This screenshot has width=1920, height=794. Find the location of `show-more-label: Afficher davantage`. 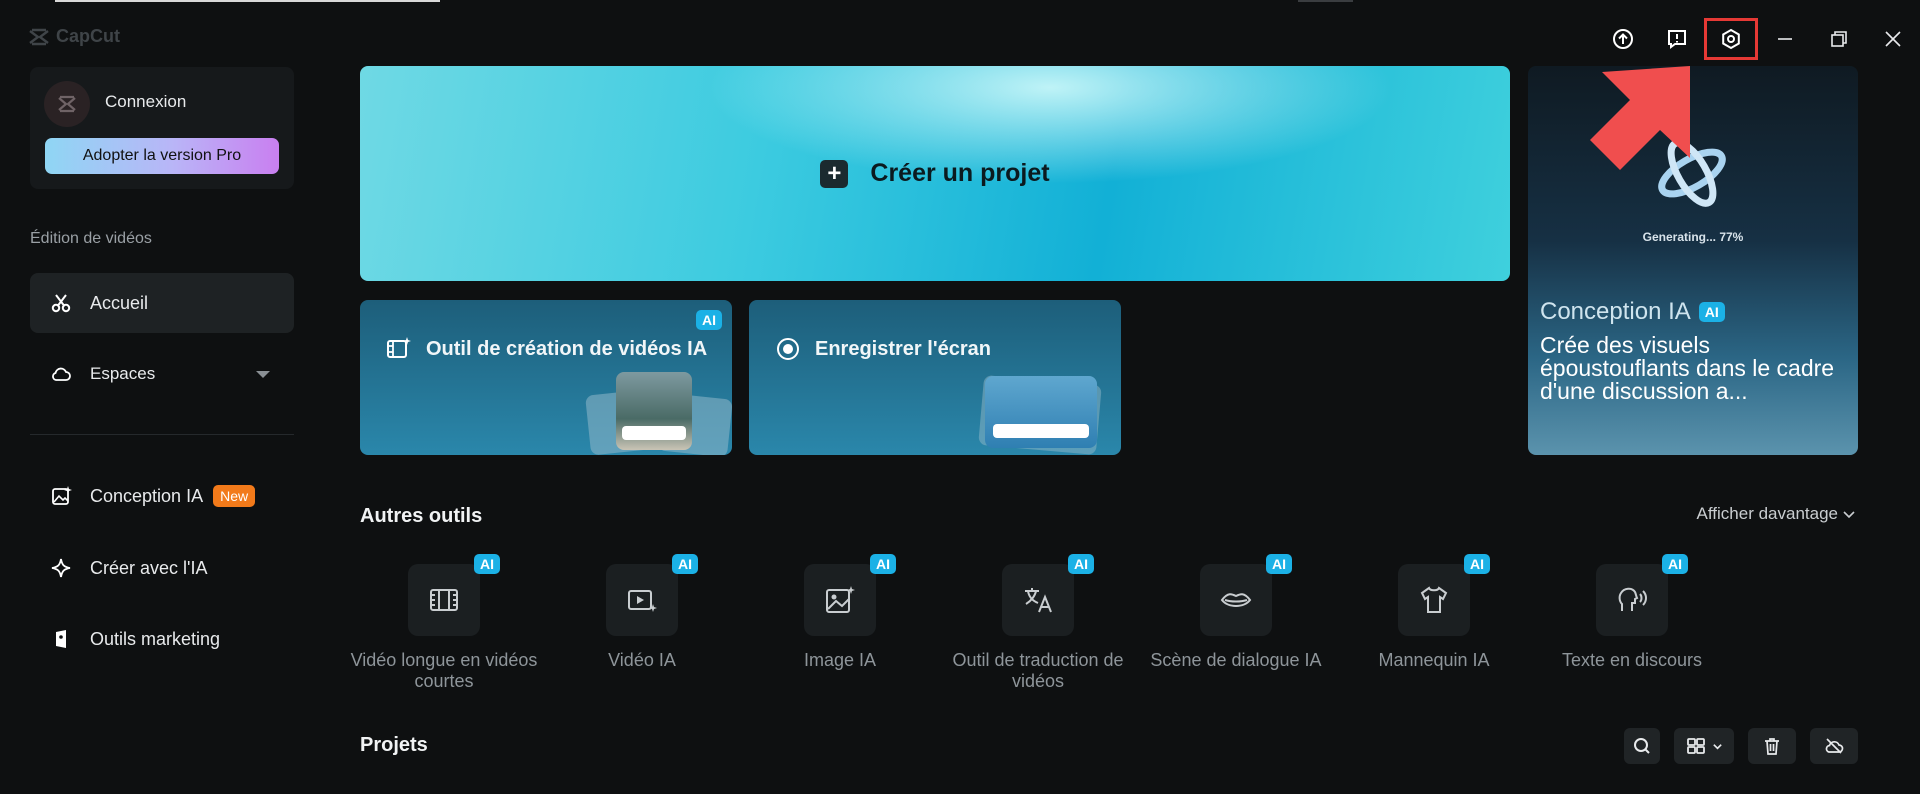

show-more-label: Afficher davantage is located at coordinates (1767, 513).